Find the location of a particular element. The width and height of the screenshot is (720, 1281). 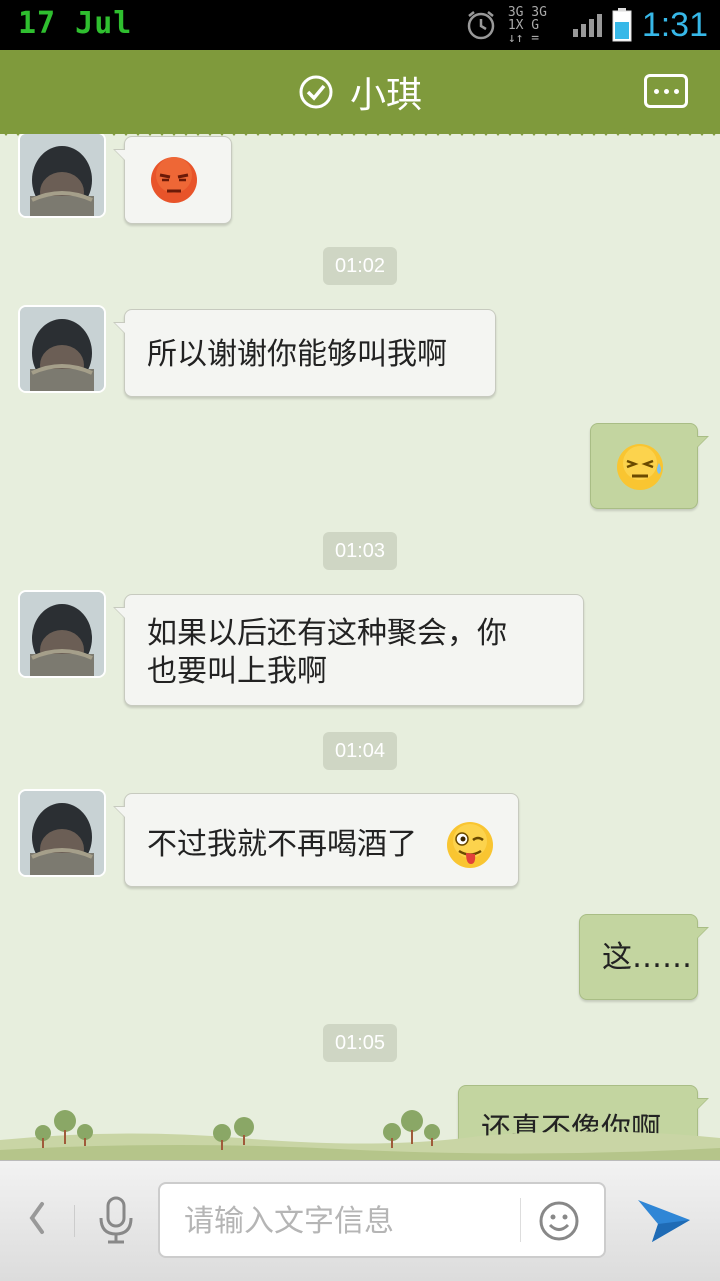

status-date: 17 Jul is located at coordinates (75, 23).